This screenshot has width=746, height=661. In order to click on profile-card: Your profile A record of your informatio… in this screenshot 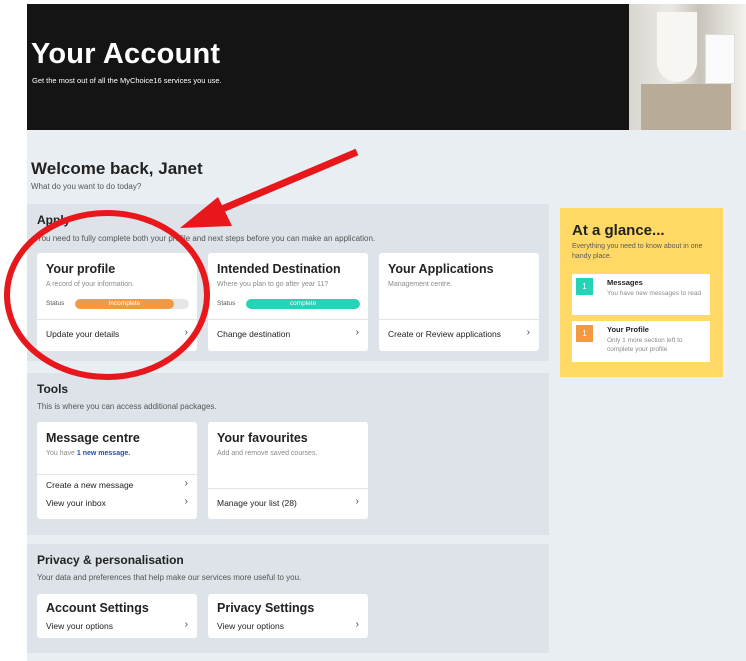, I will do `click(117, 302)`.